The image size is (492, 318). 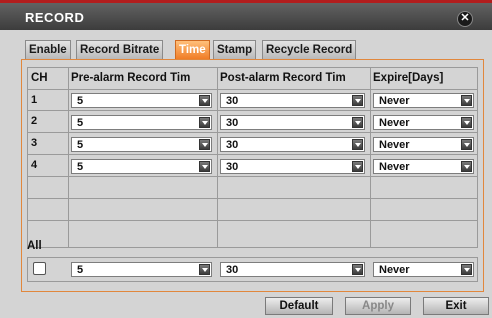 I want to click on channel-number: 1, so click(x=34, y=100).